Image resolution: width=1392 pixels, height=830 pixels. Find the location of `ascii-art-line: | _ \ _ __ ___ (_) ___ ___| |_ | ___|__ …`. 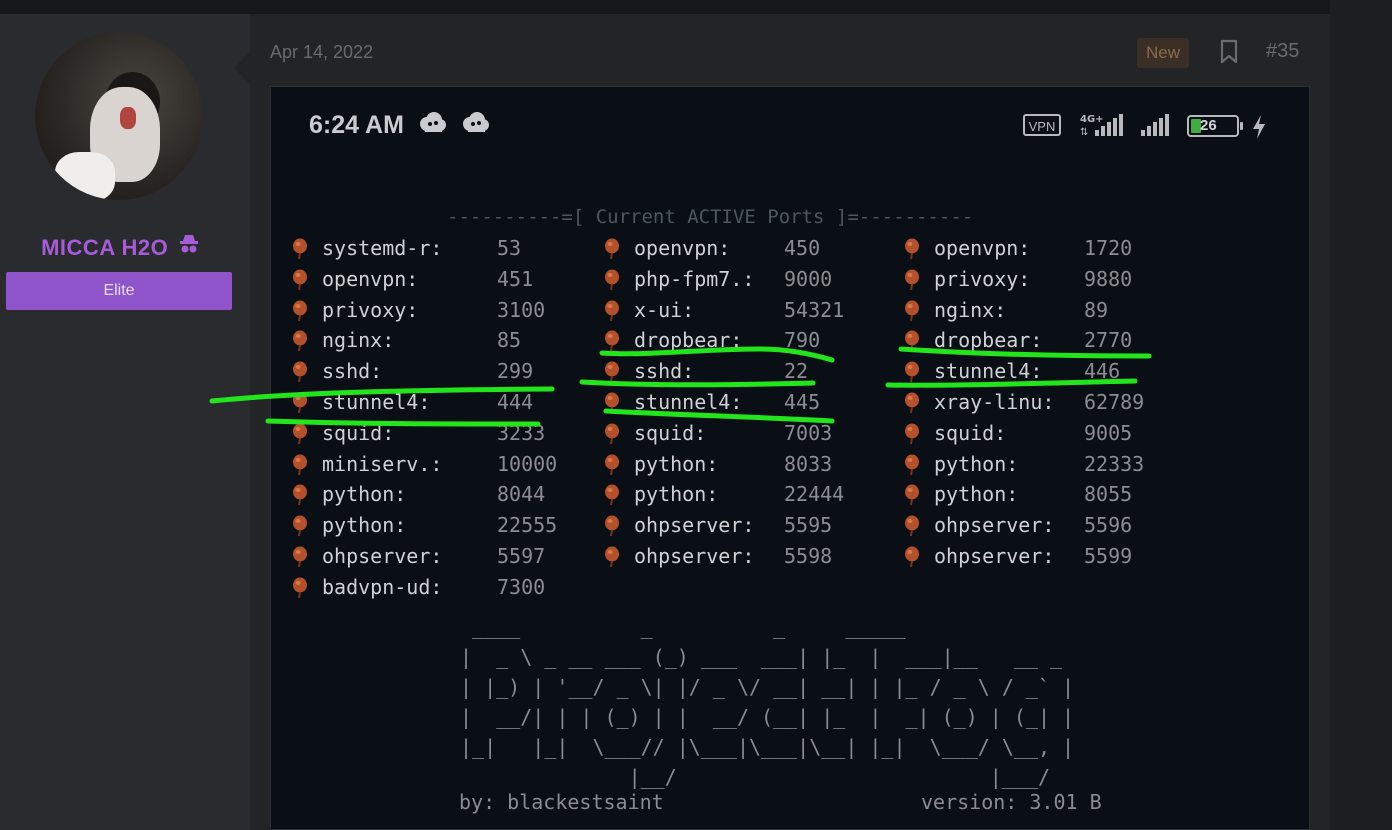

ascii-art-line: | _ \ _ __ ___ (_) ___ ___| |_ | ___|__ … is located at coordinates (761, 657).